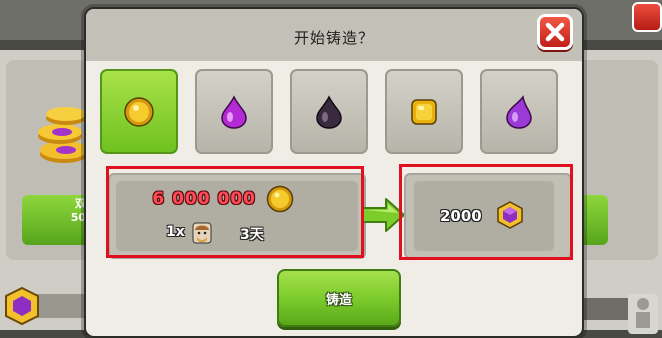  Describe the element at coordinates (57, 220) in the screenshot. I see `background-green-button-left: 双 50` at that location.